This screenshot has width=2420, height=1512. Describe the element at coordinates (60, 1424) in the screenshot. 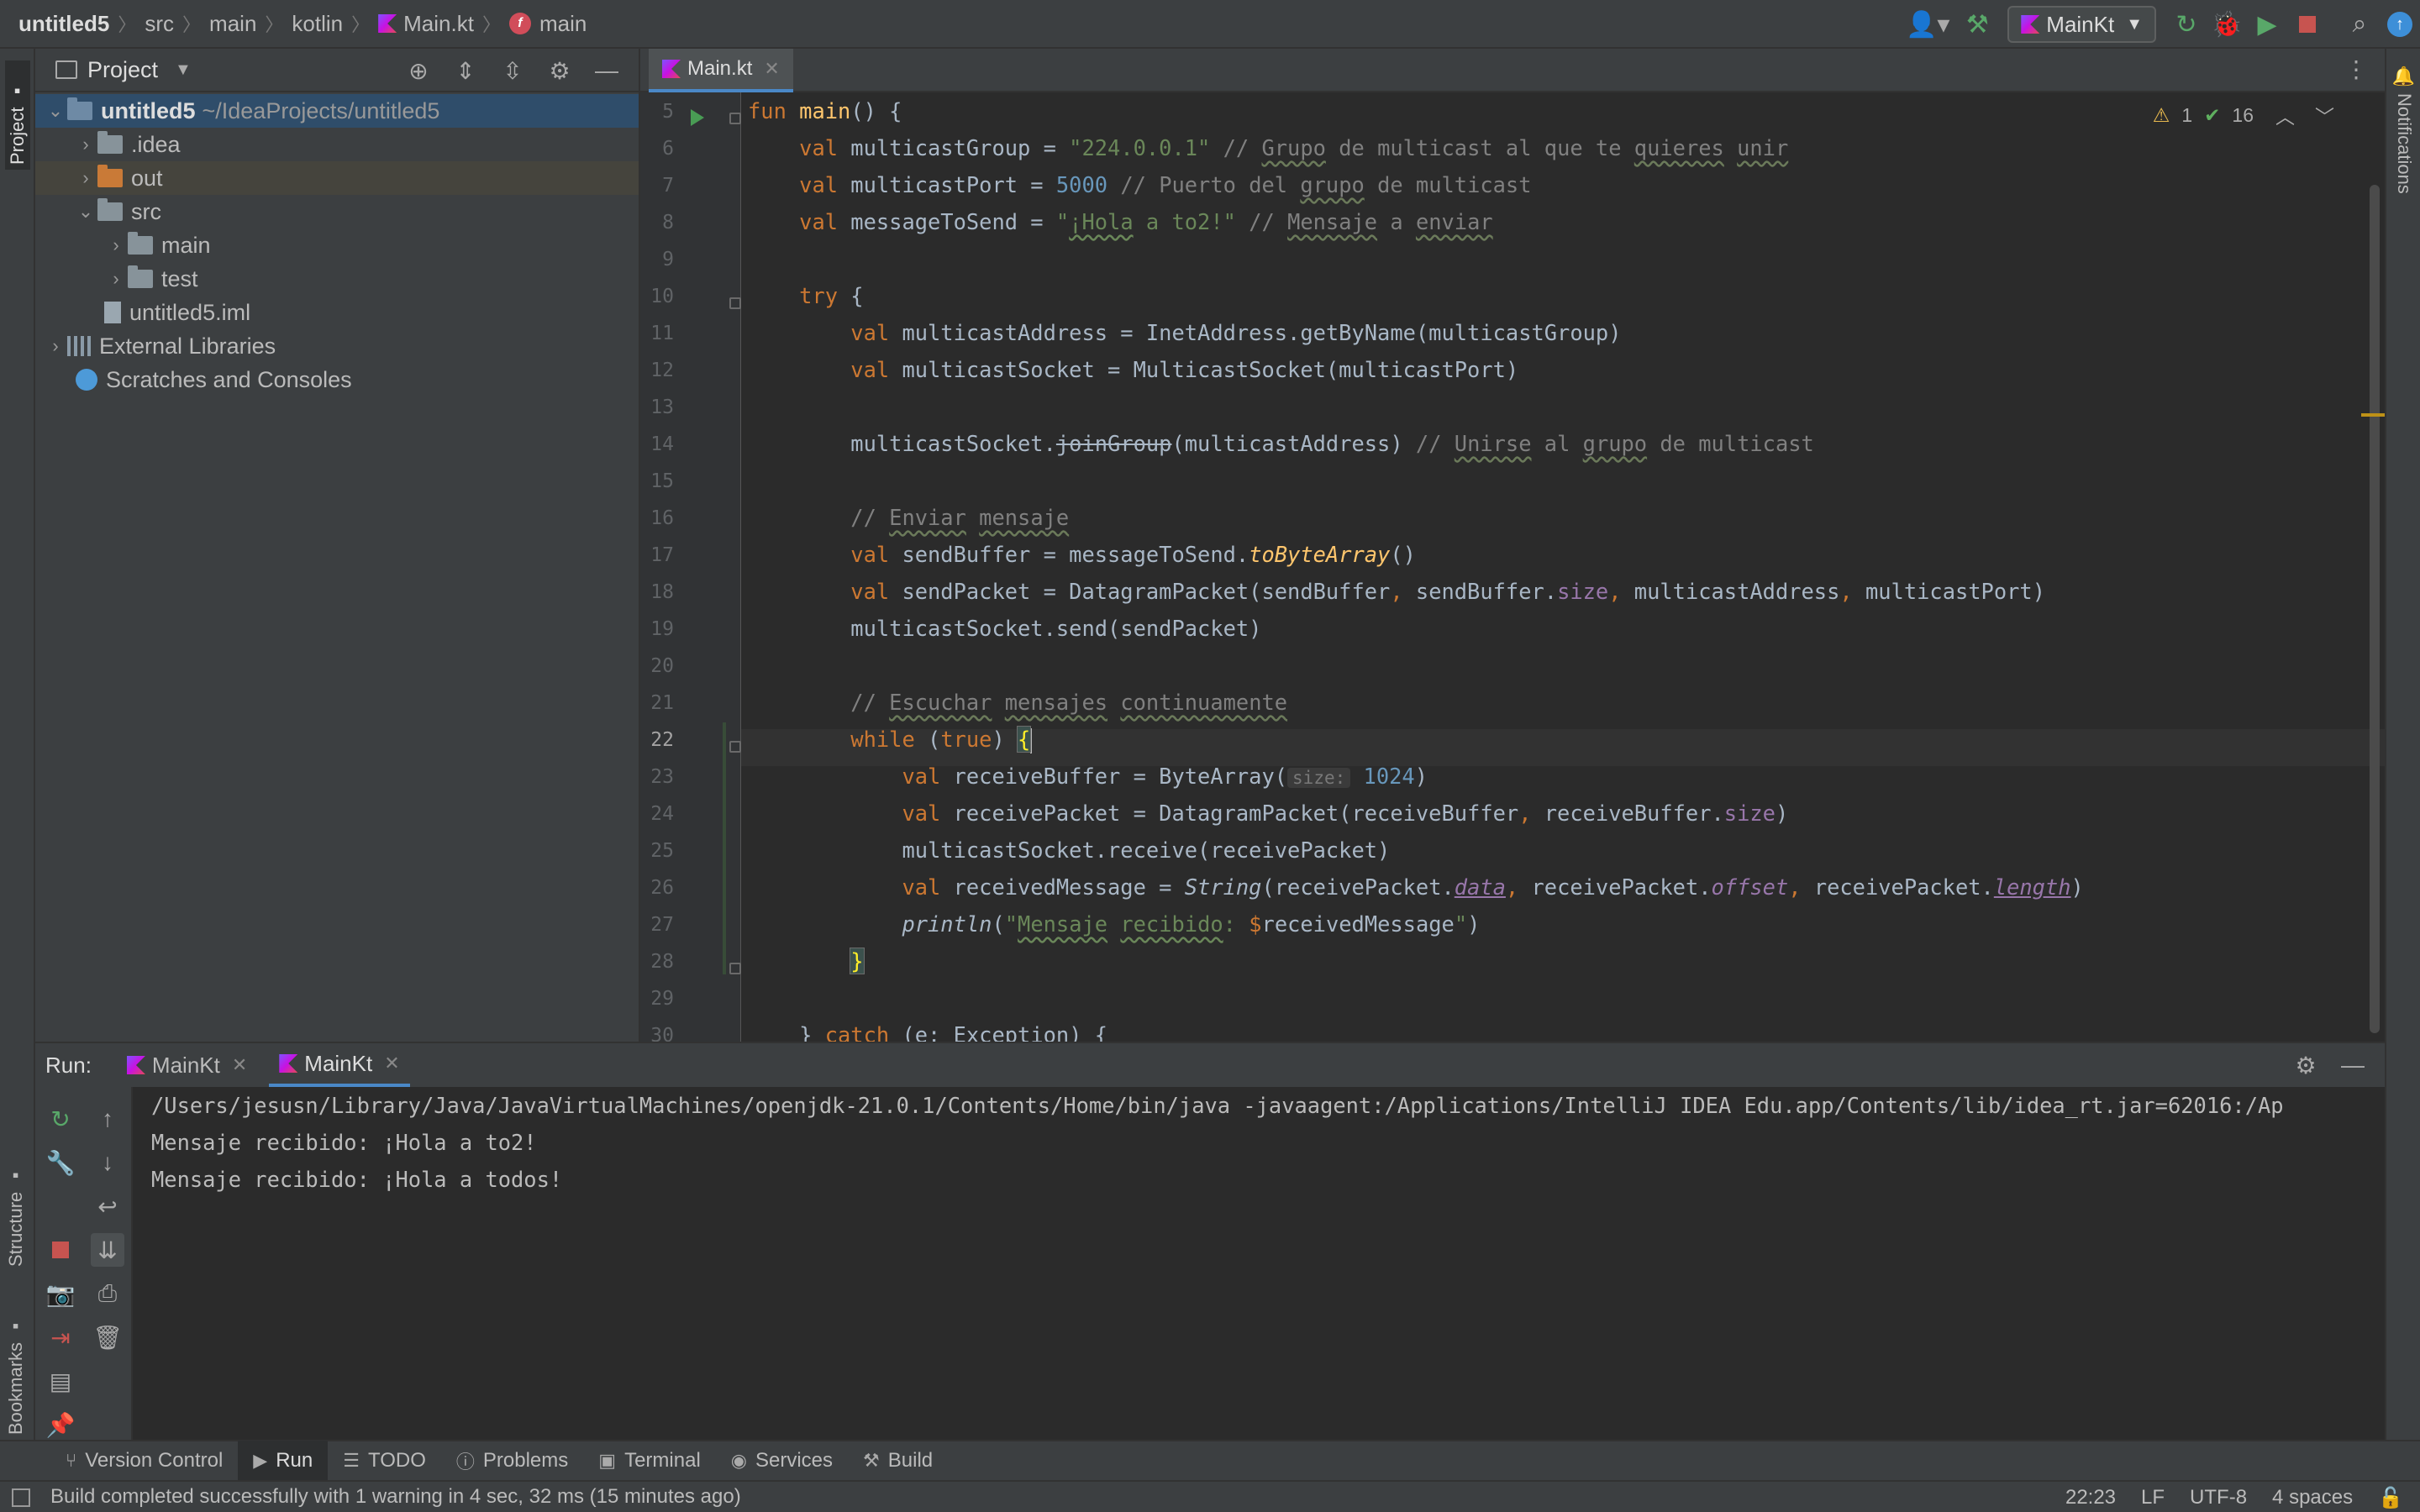

I see `pin-icon: 📌` at that location.